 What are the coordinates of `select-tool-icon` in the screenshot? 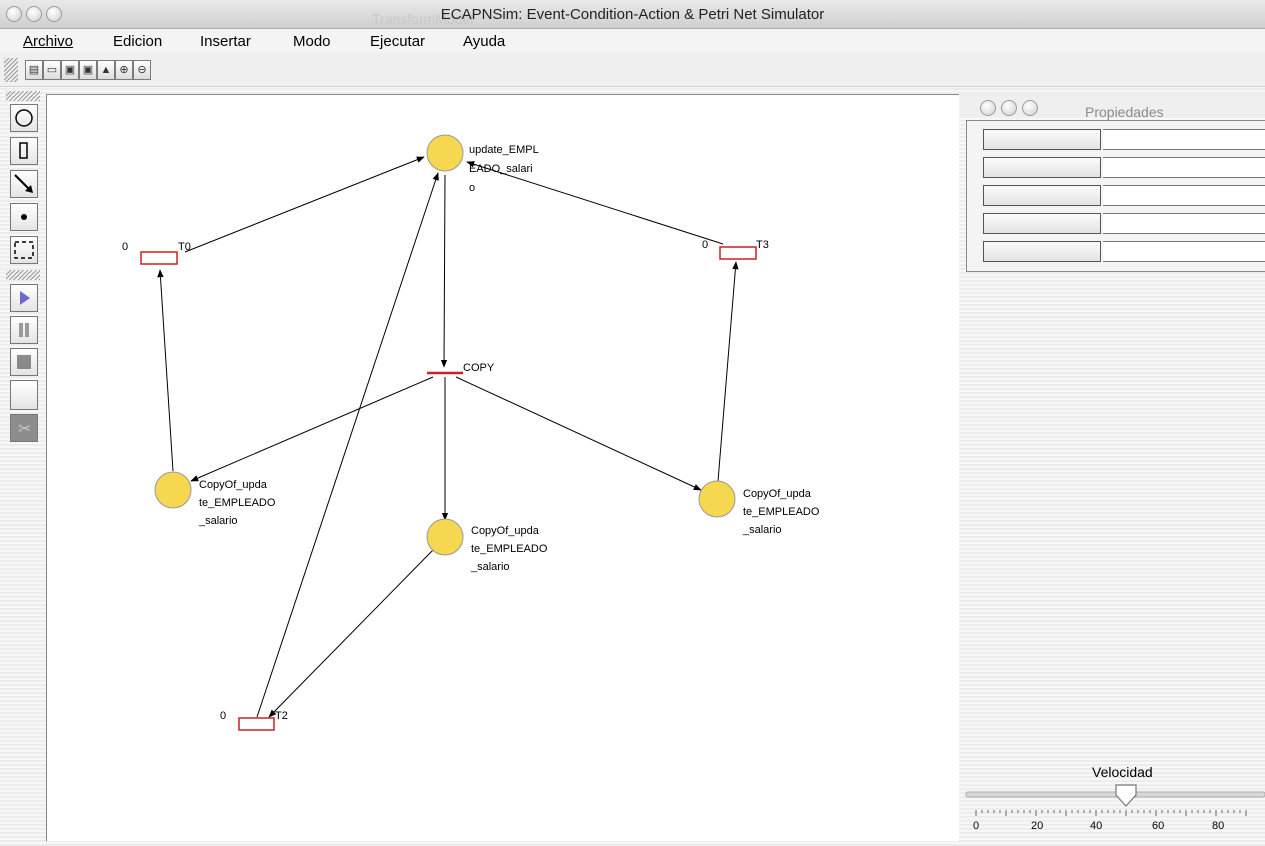 It's located at (24, 250).